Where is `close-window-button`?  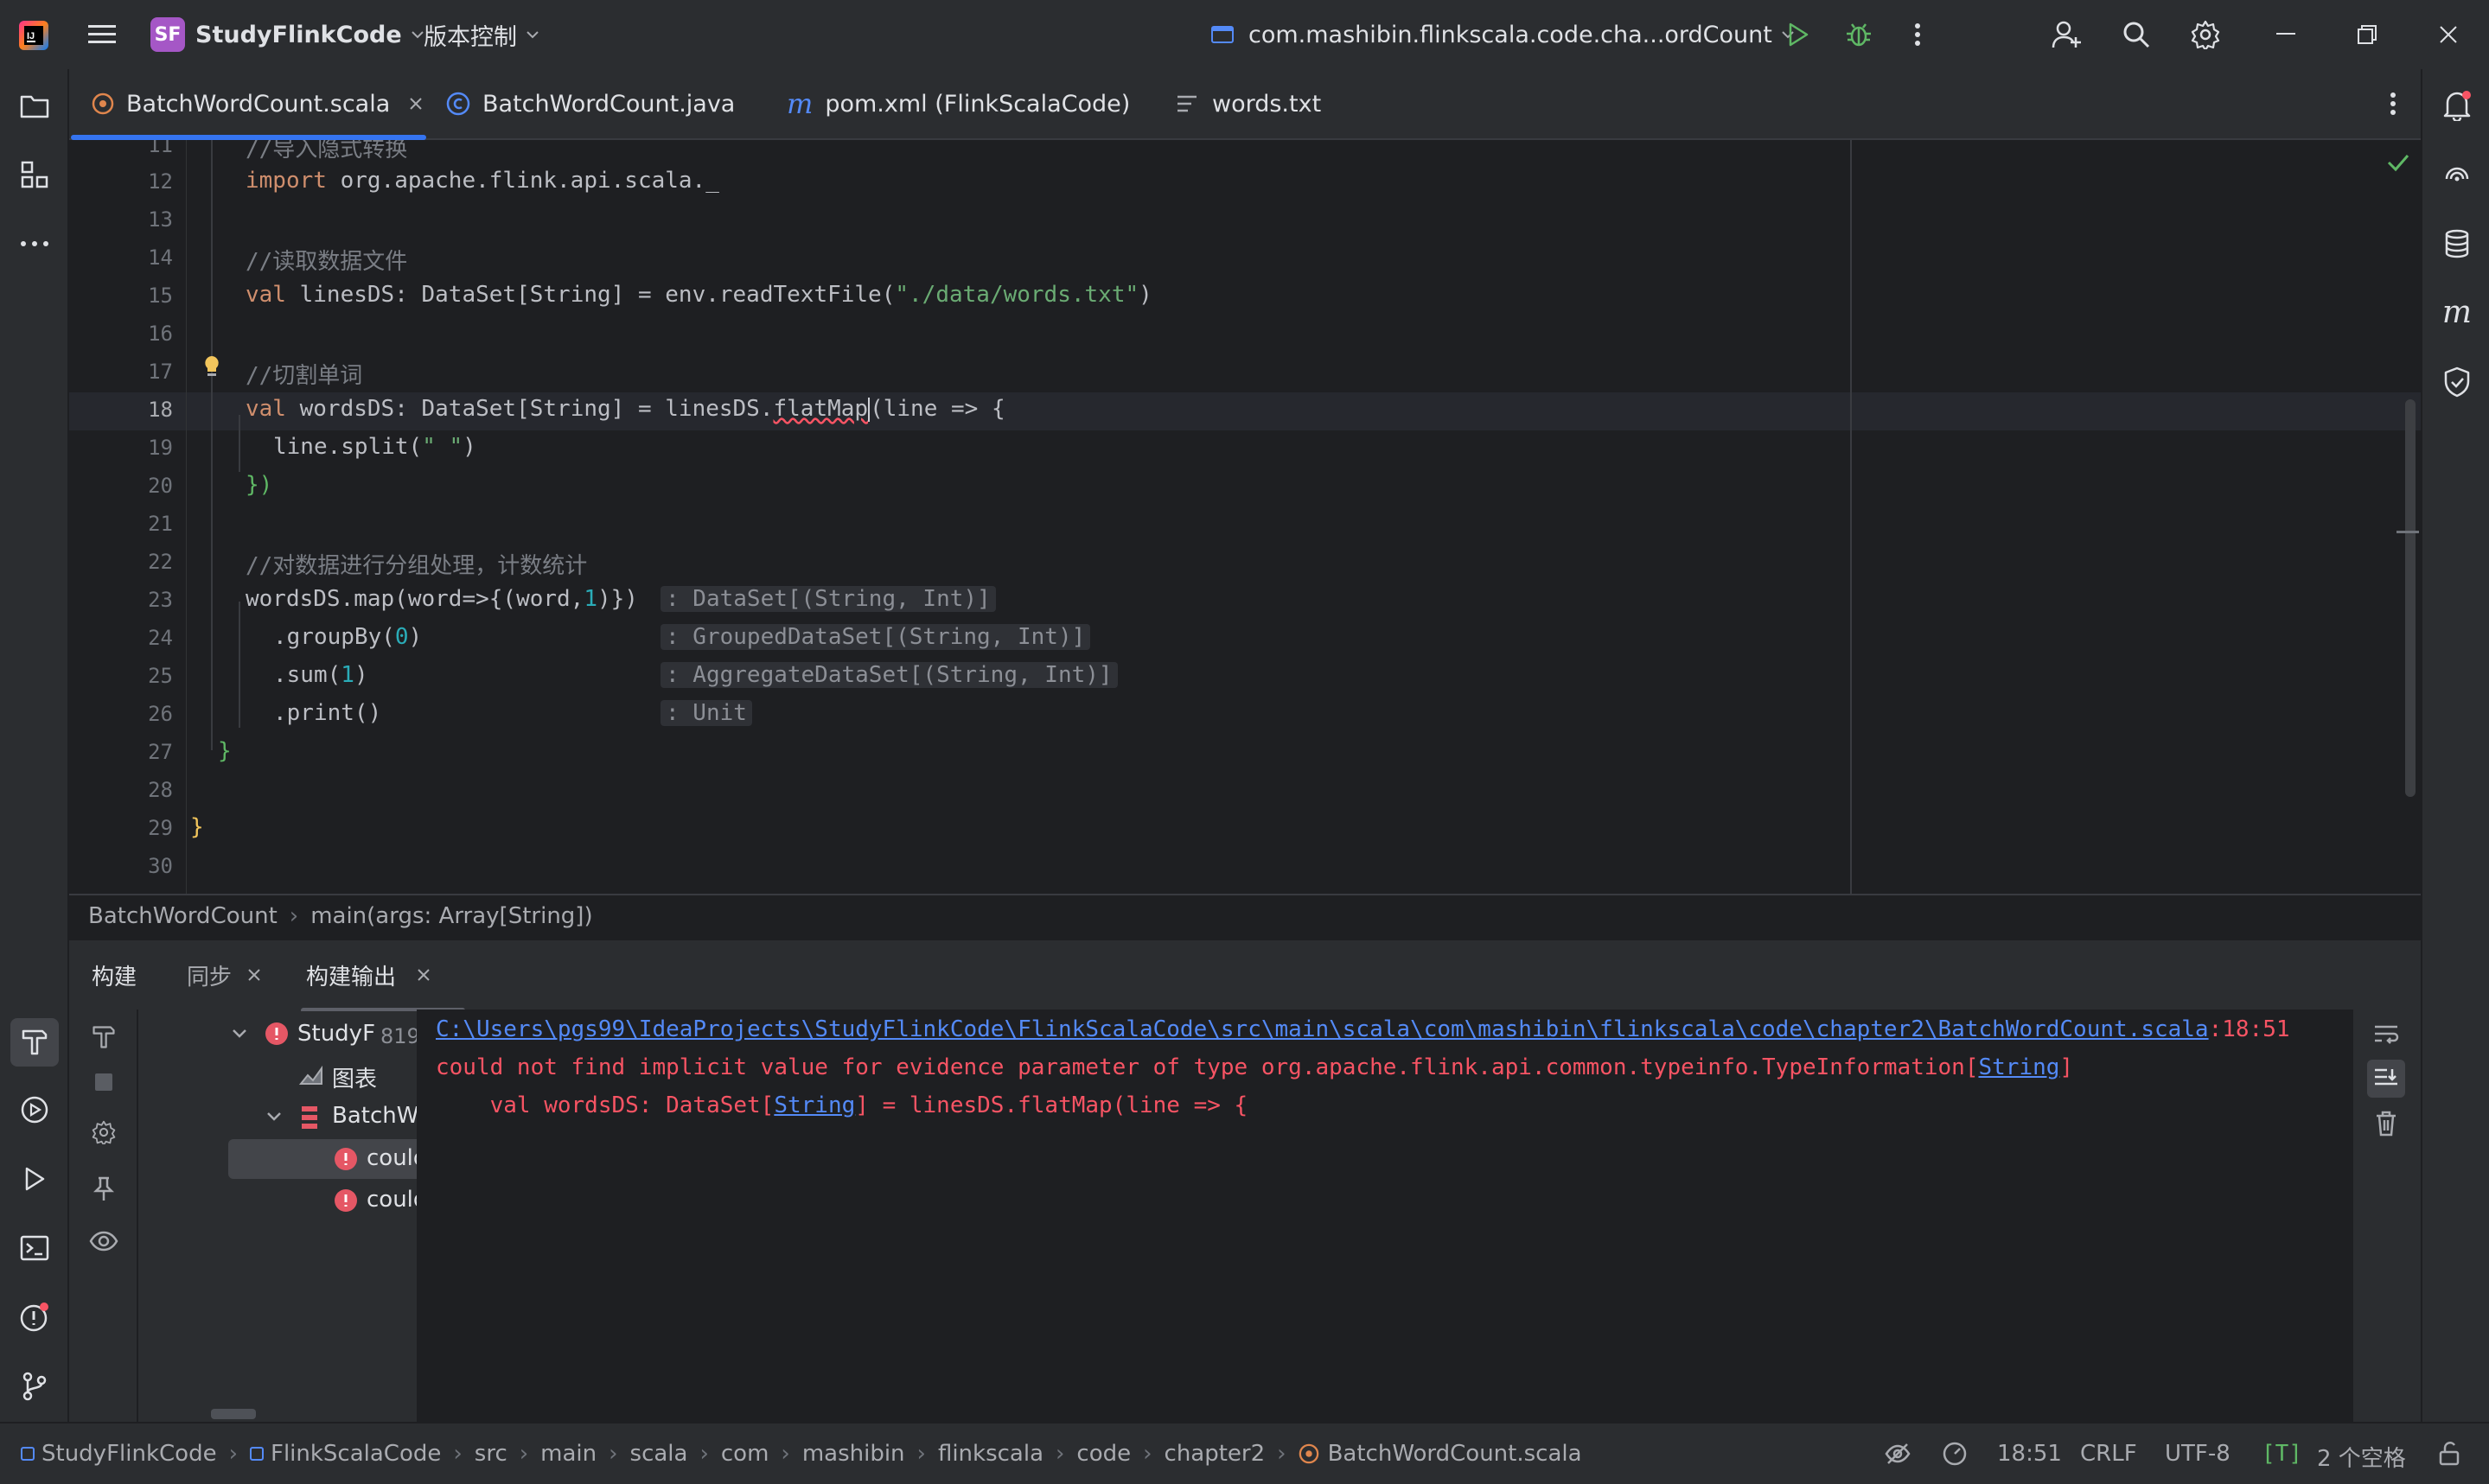
close-window-button is located at coordinates (2448, 34).